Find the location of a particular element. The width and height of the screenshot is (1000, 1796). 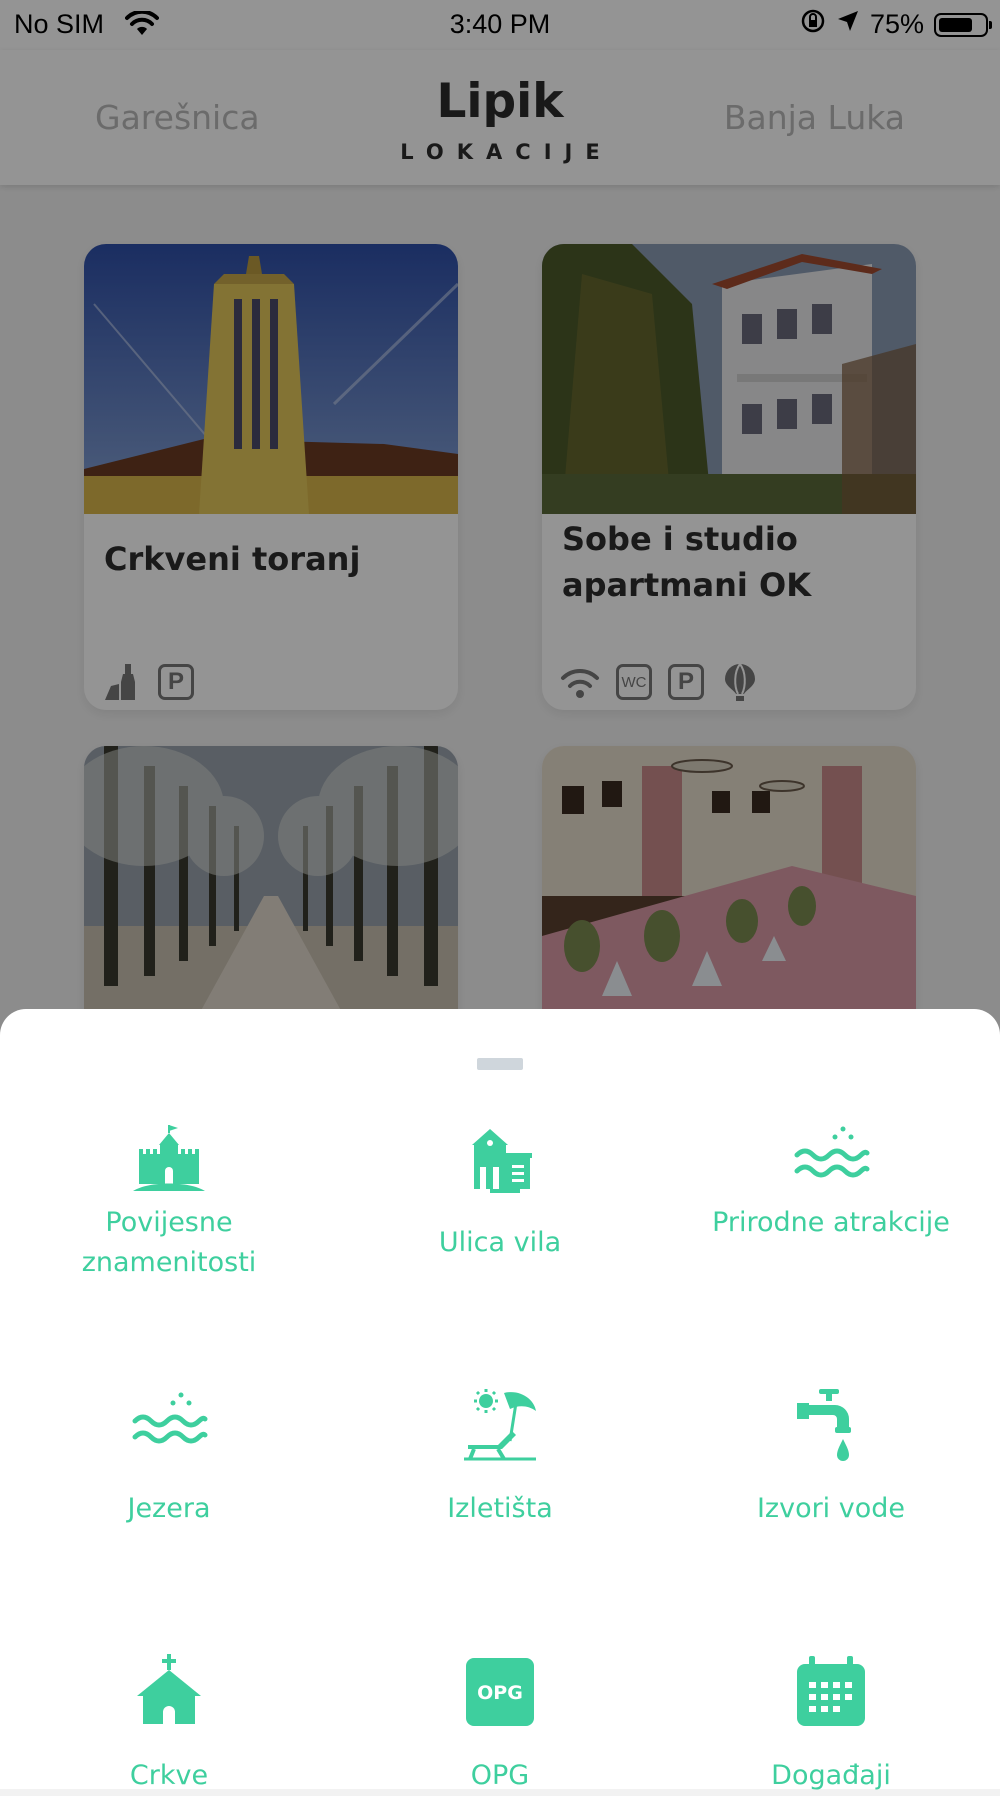

opg-badge-text: OPG is located at coordinates (500, 1693).